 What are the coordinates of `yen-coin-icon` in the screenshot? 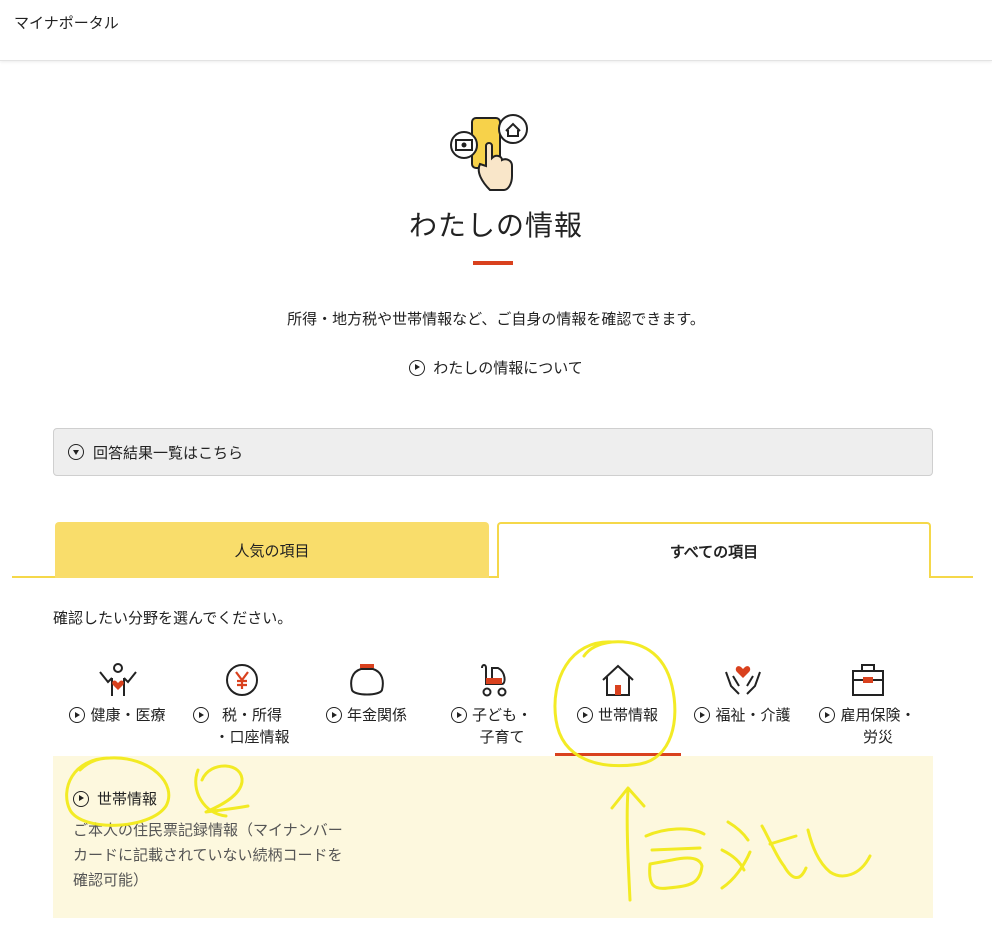 It's located at (241, 680).